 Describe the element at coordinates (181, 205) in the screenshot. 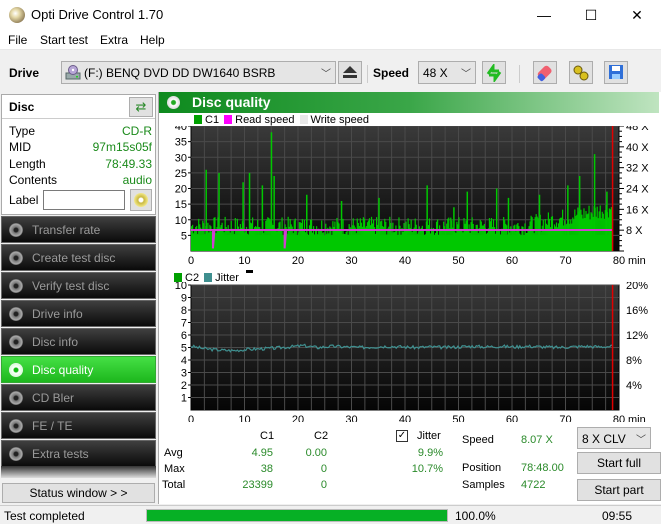

I see `y-tick-label: 15` at that location.